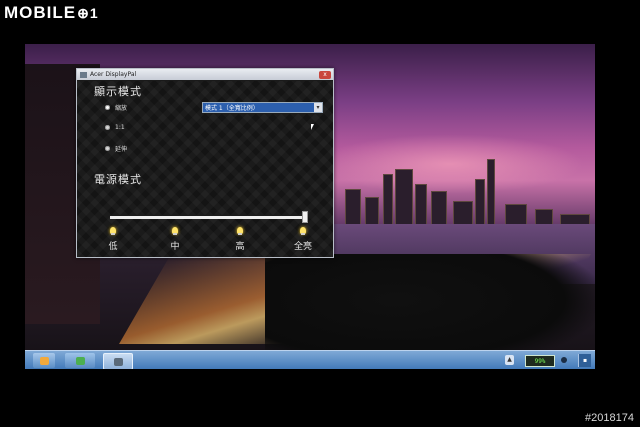 The height and width of the screenshot is (427, 640). What do you see at coordinates (232, 108) in the screenshot?
I see `dropdown-value: 模式 1（全寬比例）` at bounding box center [232, 108].